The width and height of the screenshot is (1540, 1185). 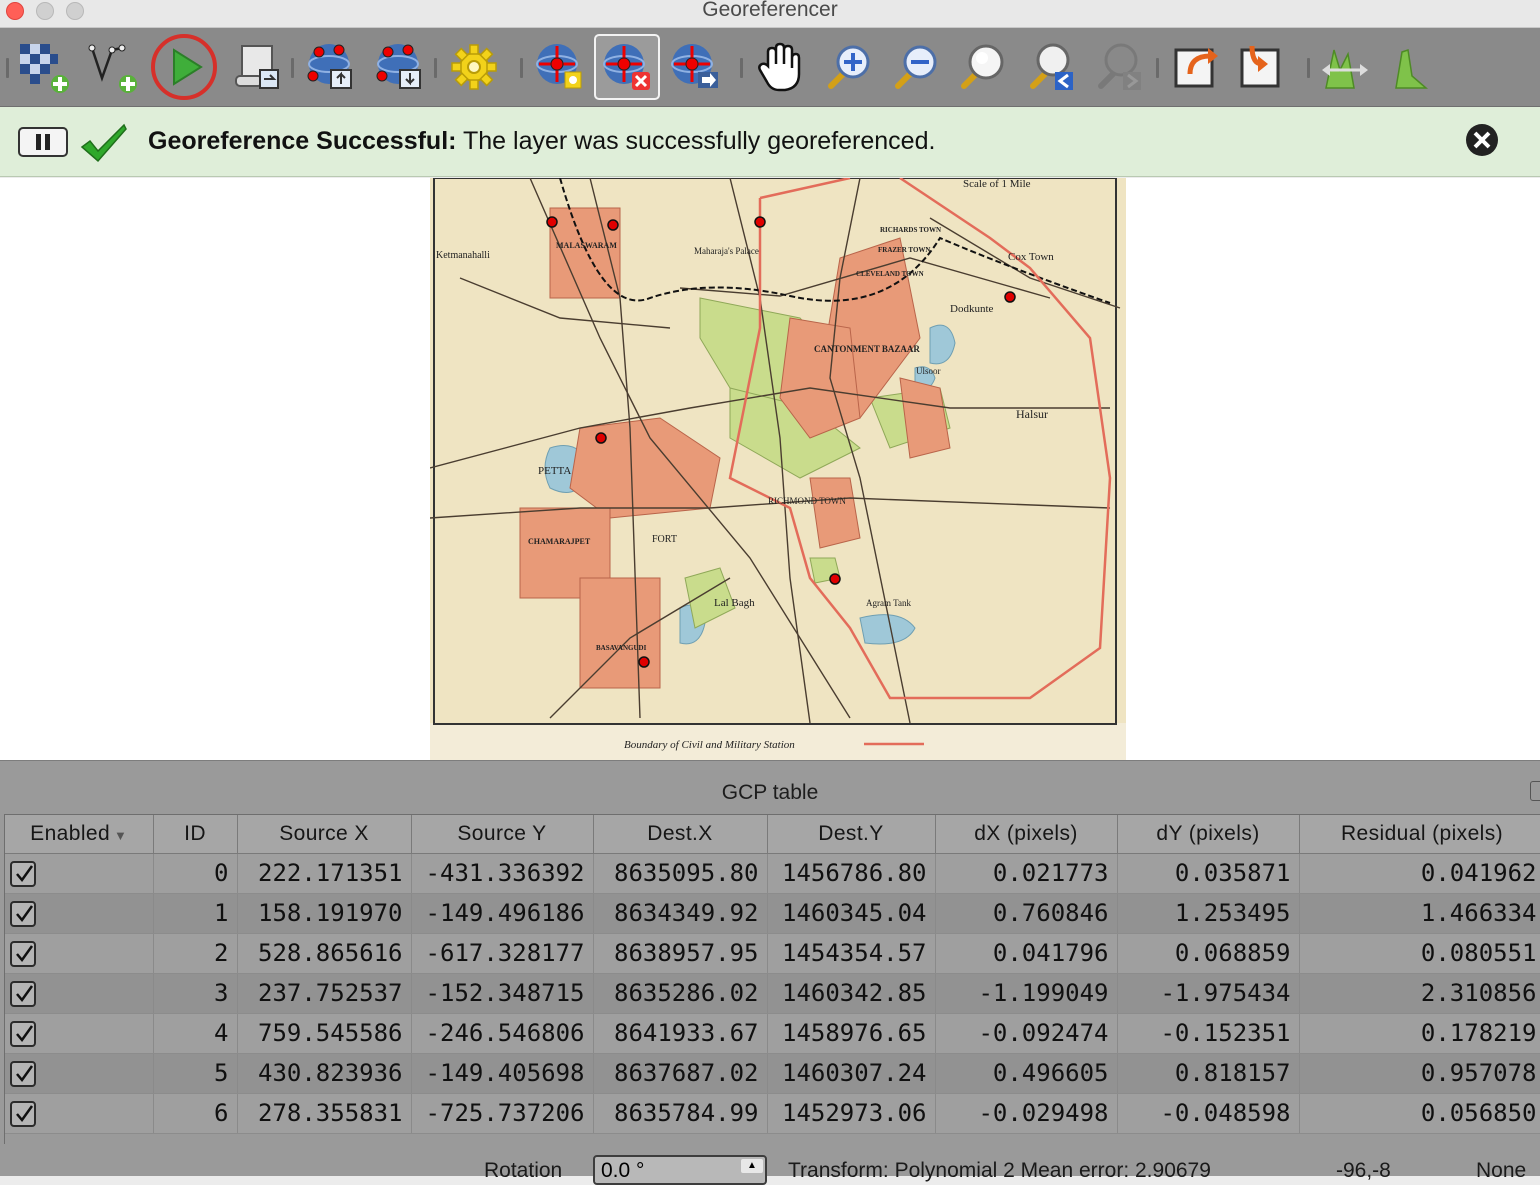 I want to click on zoom-last-button, so click(x=1050, y=67).